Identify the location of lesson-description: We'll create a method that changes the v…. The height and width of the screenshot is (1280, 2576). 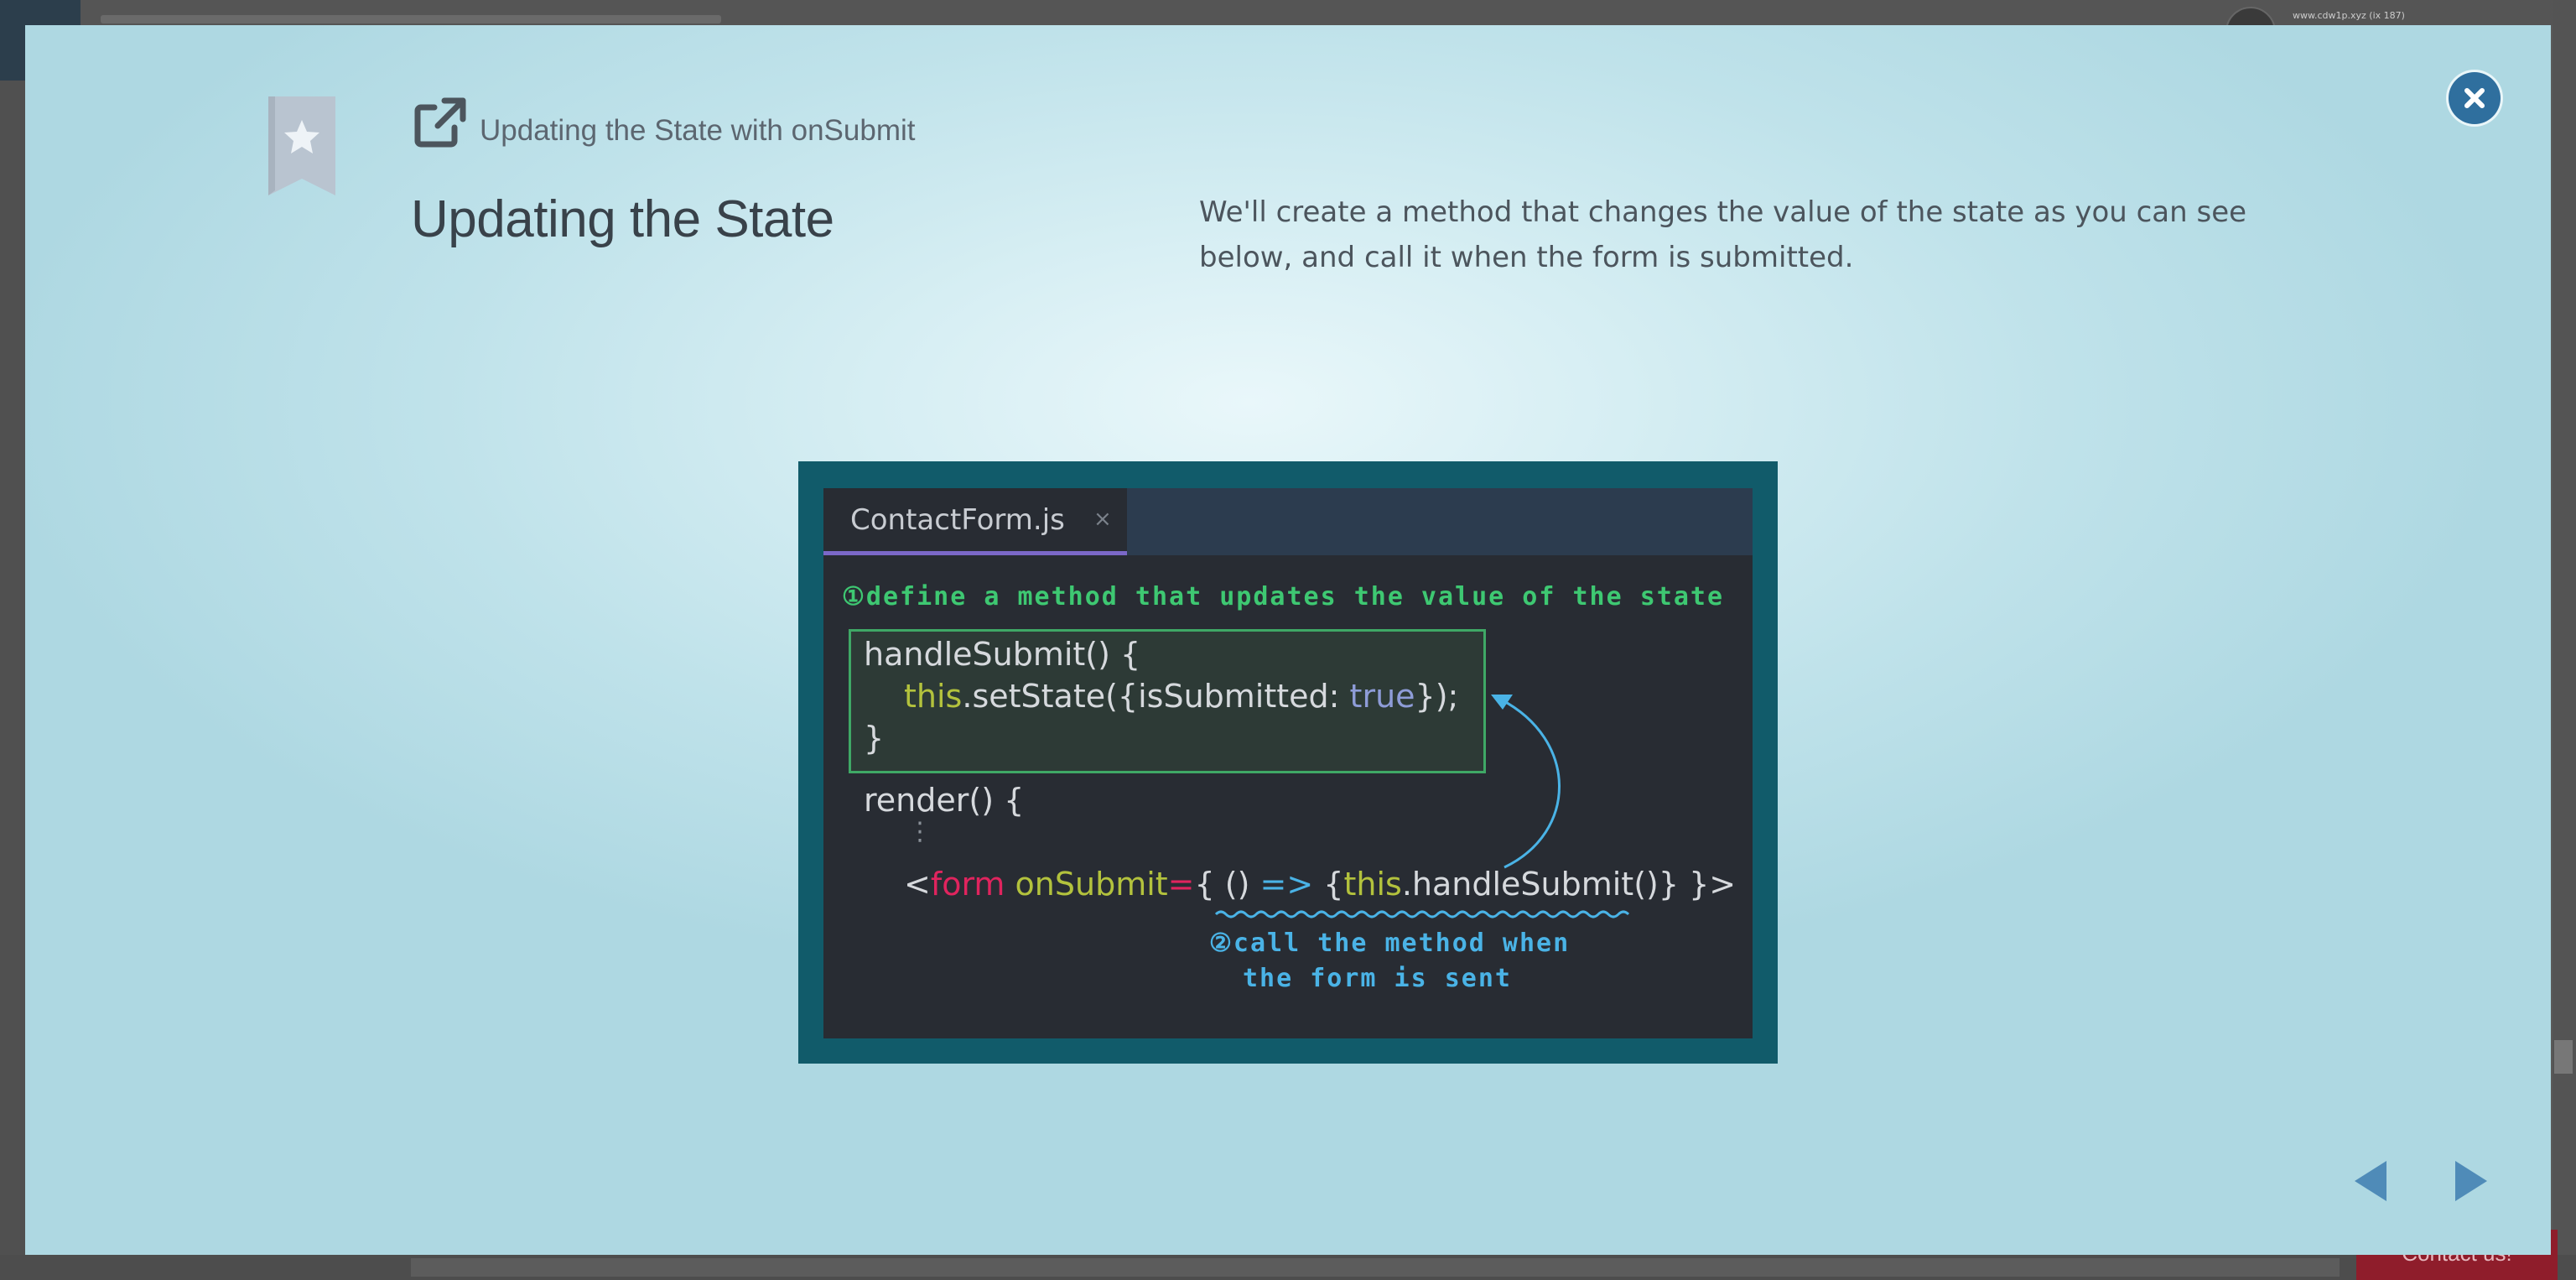
(1723, 234).